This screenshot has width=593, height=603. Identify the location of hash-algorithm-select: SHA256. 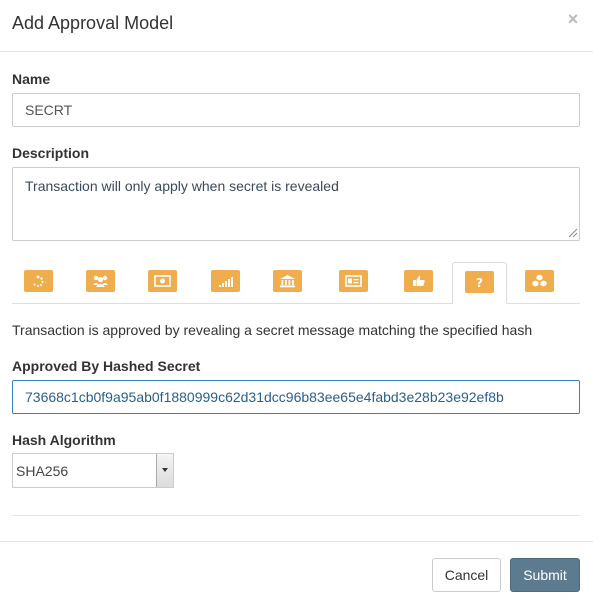
(93, 470).